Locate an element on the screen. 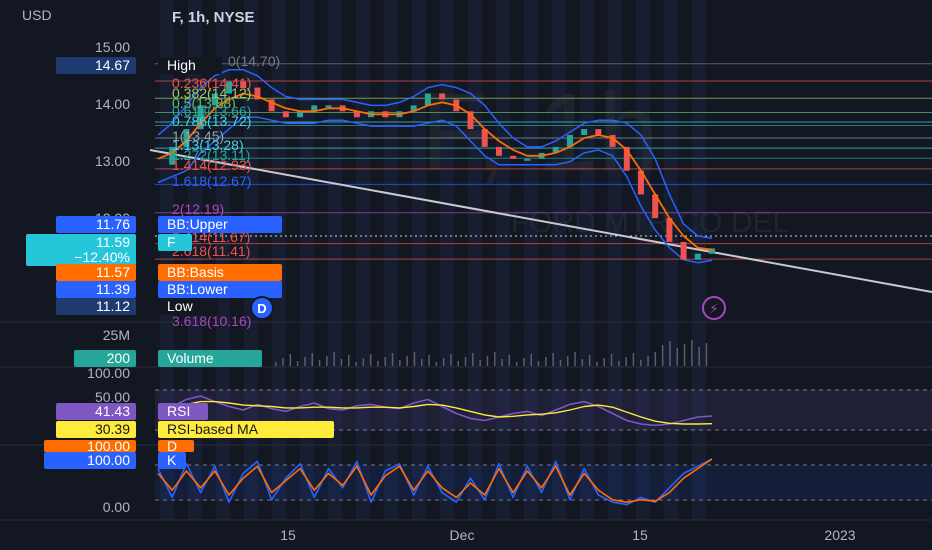 The width and height of the screenshot is (932, 550). time-tick: 15 is located at coordinates (288, 535).